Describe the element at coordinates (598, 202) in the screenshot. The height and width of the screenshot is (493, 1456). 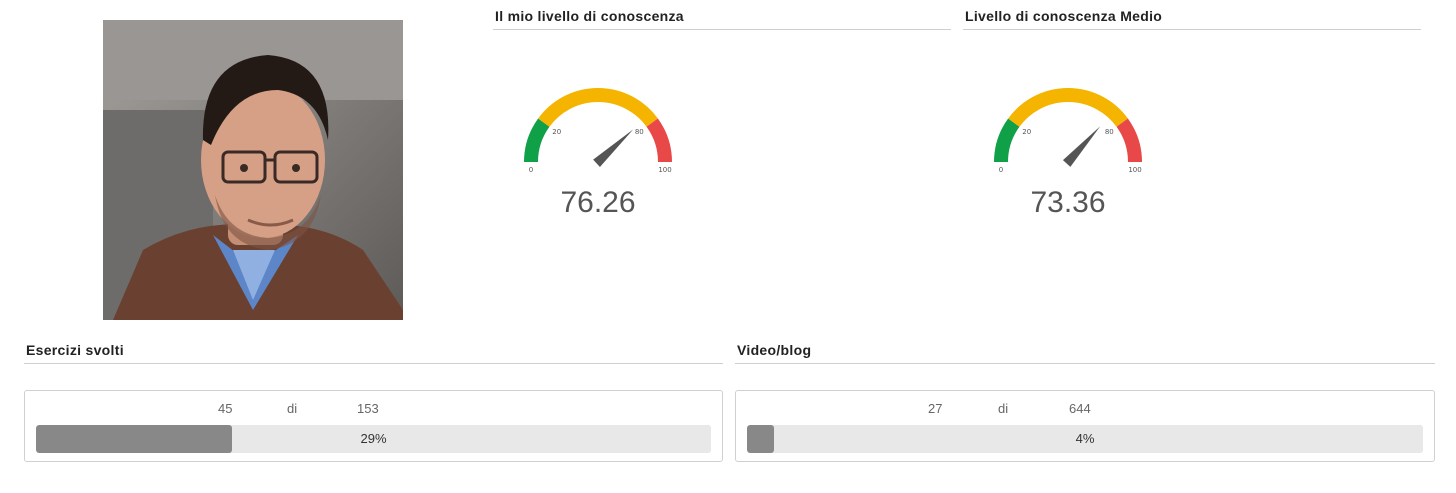
I see `gauge-1-value: 76.26` at that location.